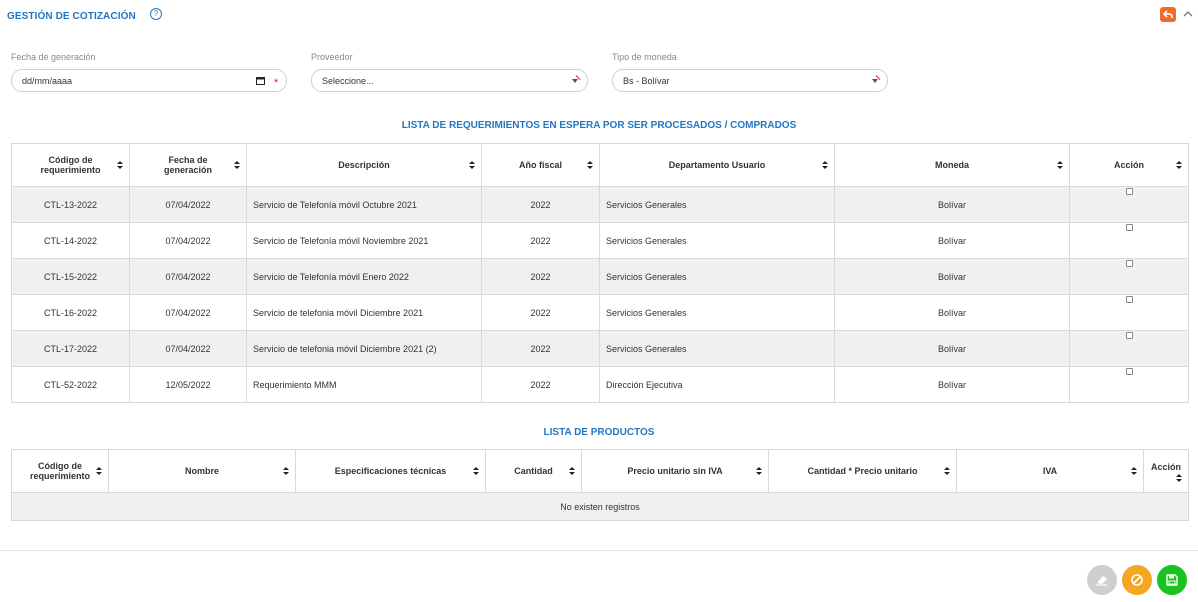 This screenshot has width=1198, height=602. Describe the element at coordinates (364, 384) in the screenshot. I see `cell-descripcion: Requerimiento MMM` at that location.